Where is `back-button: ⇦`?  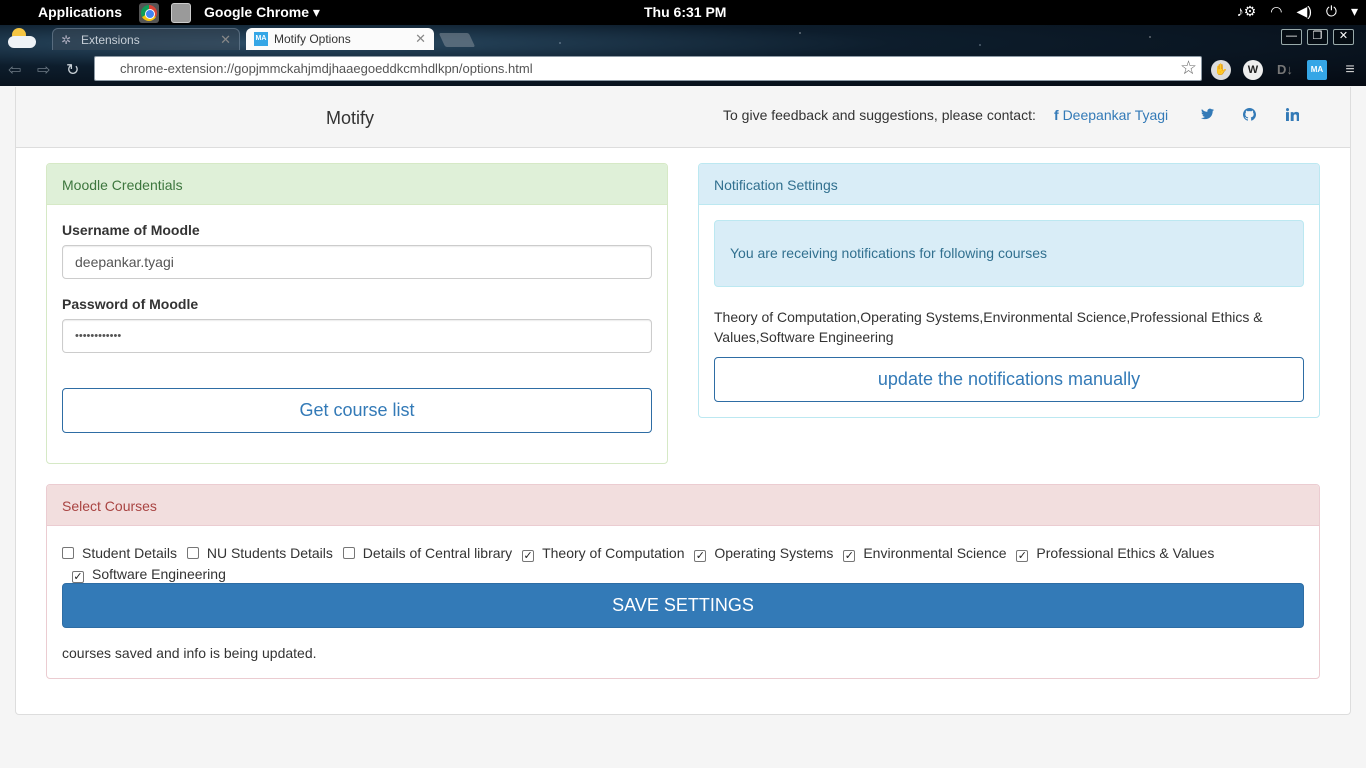 back-button: ⇦ is located at coordinates (14, 70).